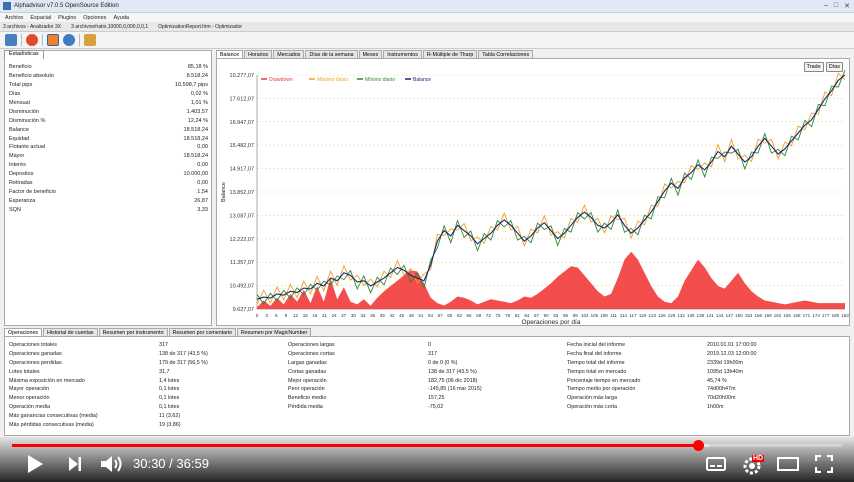 The height and width of the screenshot is (482, 854). What do you see at coordinates (171, 463) in the screenshot?
I see `time-display: 30:30 / 36:59` at bounding box center [171, 463].